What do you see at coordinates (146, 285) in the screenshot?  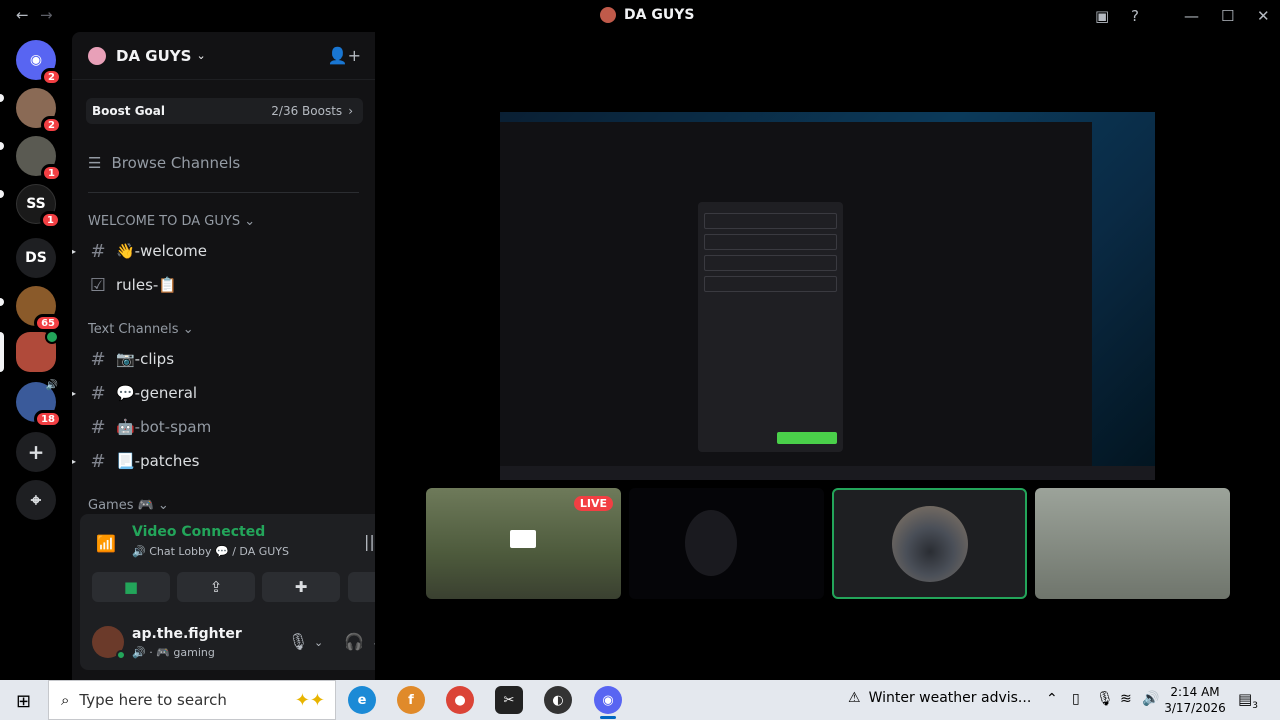 I see `channel-label: rules-📋` at bounding box center [146, 285].